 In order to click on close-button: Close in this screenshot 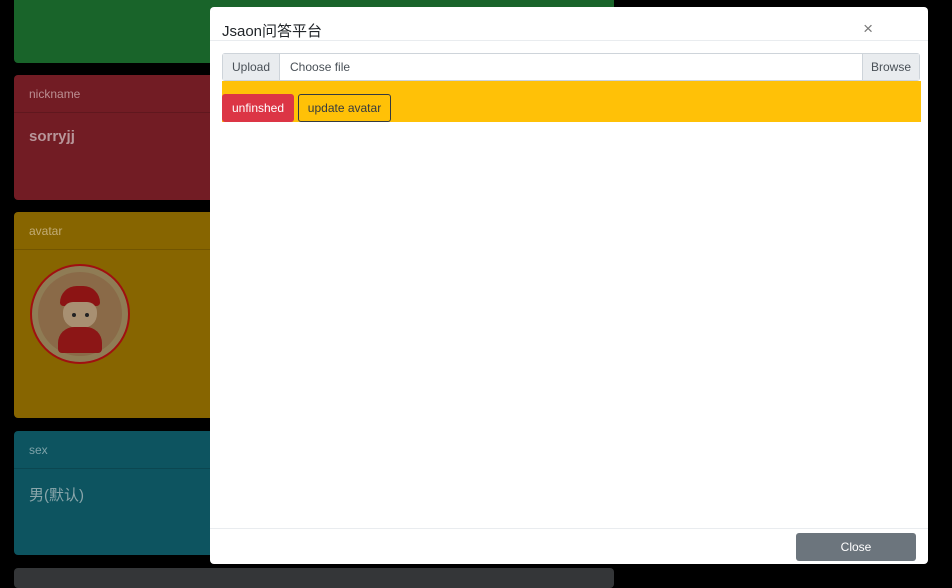, I will do `click(856, 547)`.